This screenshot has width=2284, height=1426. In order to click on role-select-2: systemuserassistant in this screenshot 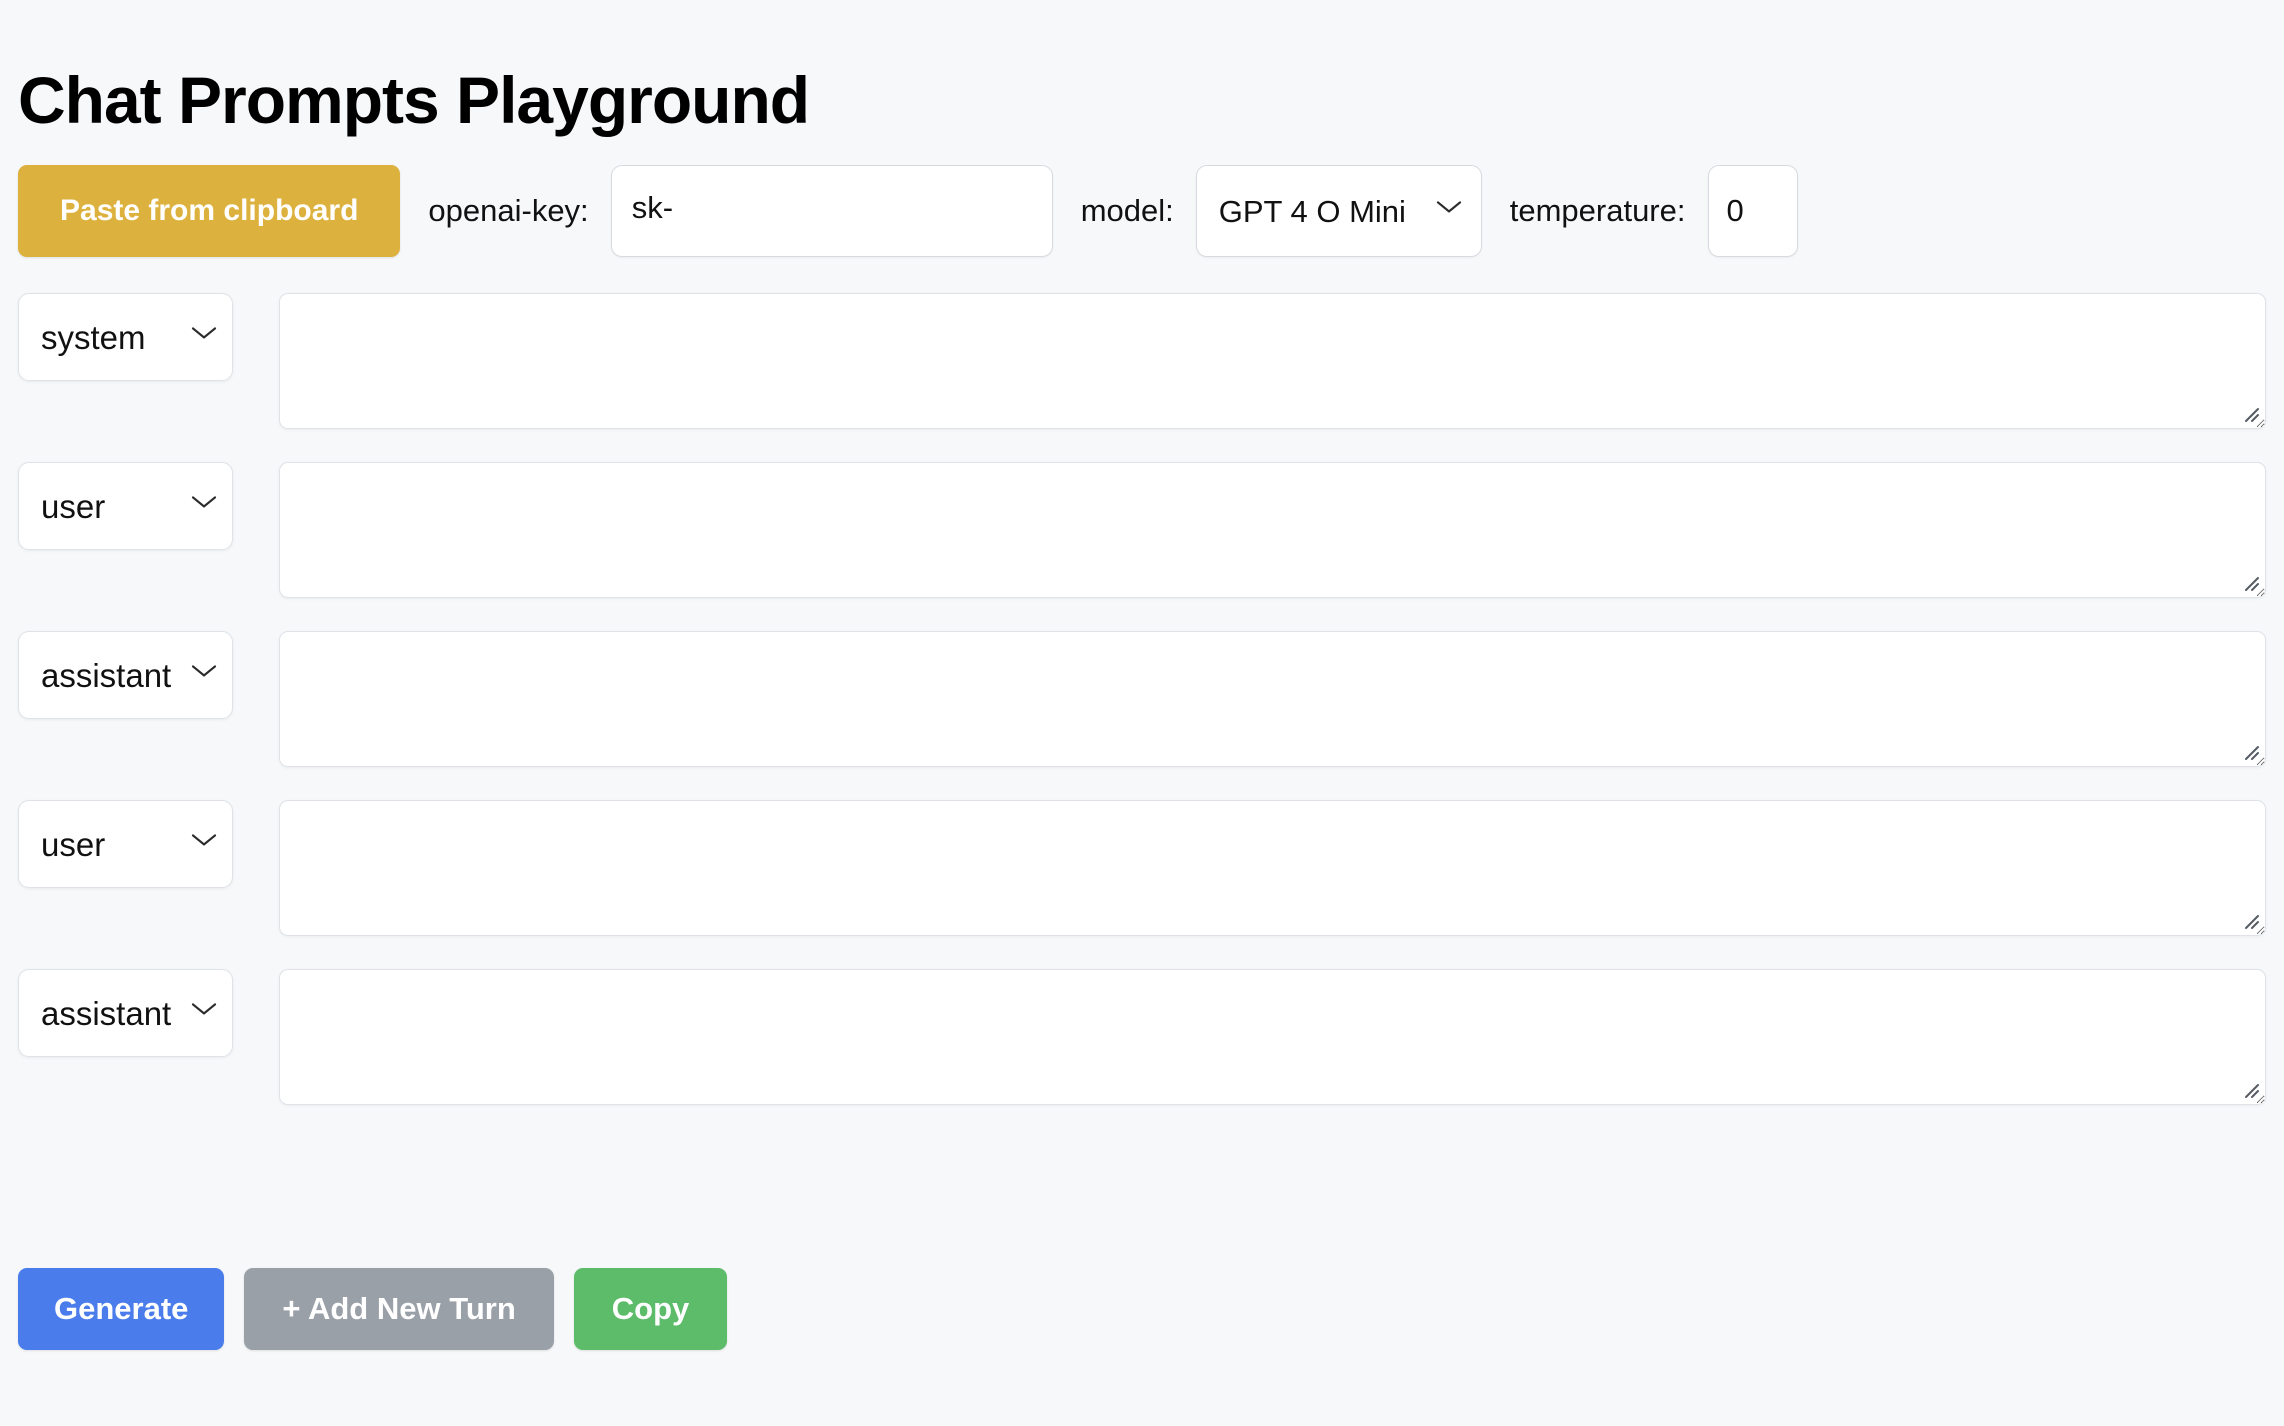, I will do `click(125, 675)`.